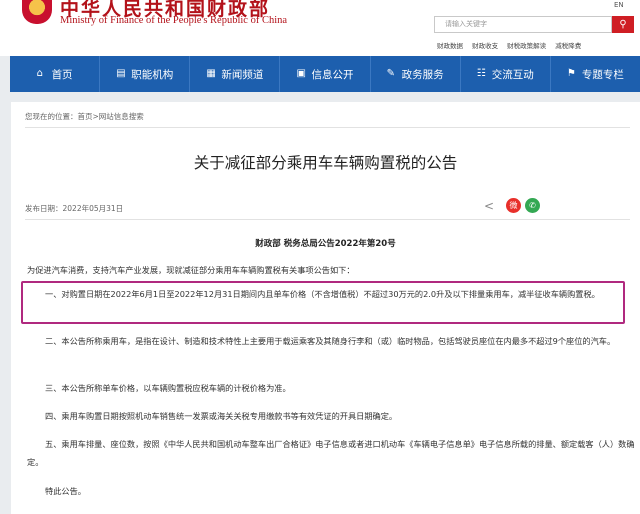 The width and height of the screenshot is (640, 514). I want to click on search-input: 请输入关键字, so click(523, 24).